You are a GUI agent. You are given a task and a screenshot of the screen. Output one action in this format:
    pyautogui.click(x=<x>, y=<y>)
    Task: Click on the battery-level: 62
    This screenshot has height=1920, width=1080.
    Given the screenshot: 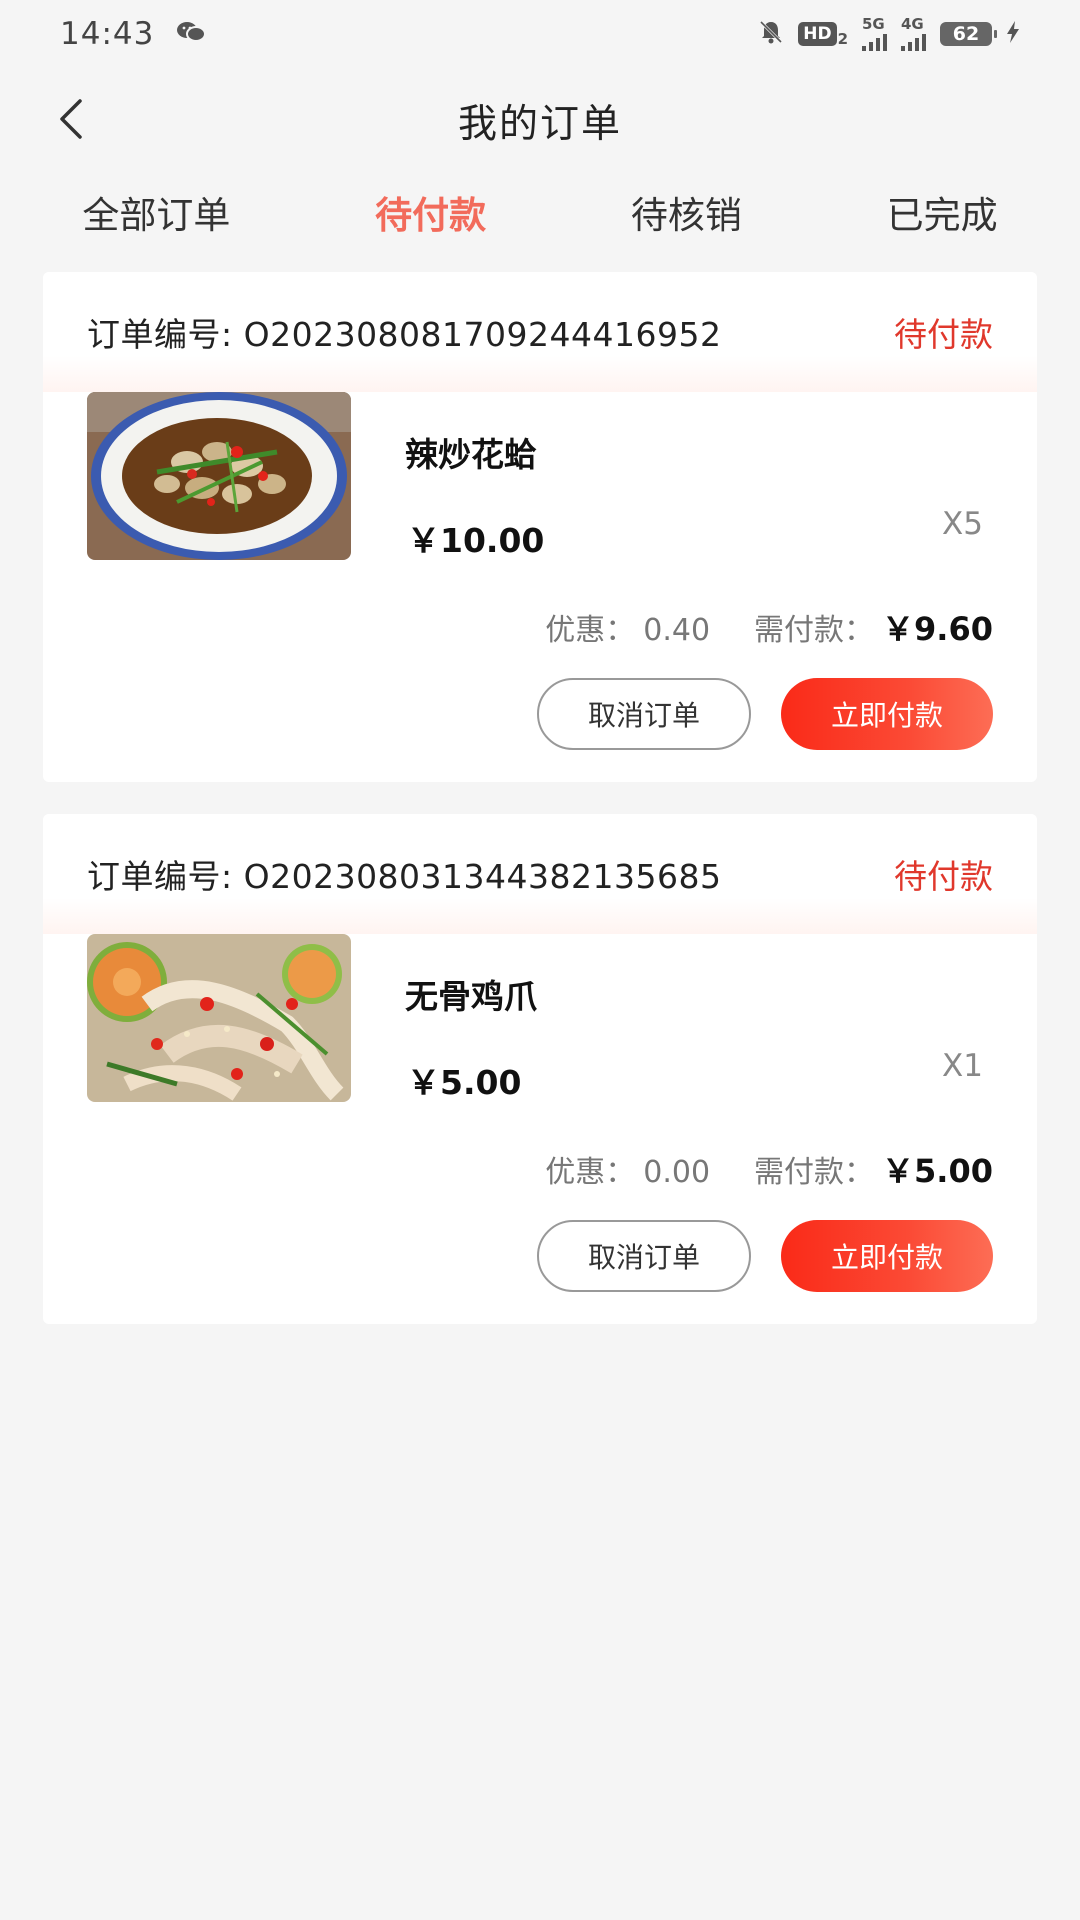 What is the action you would take?
    pyautogui.click(x=966, y=34)
    